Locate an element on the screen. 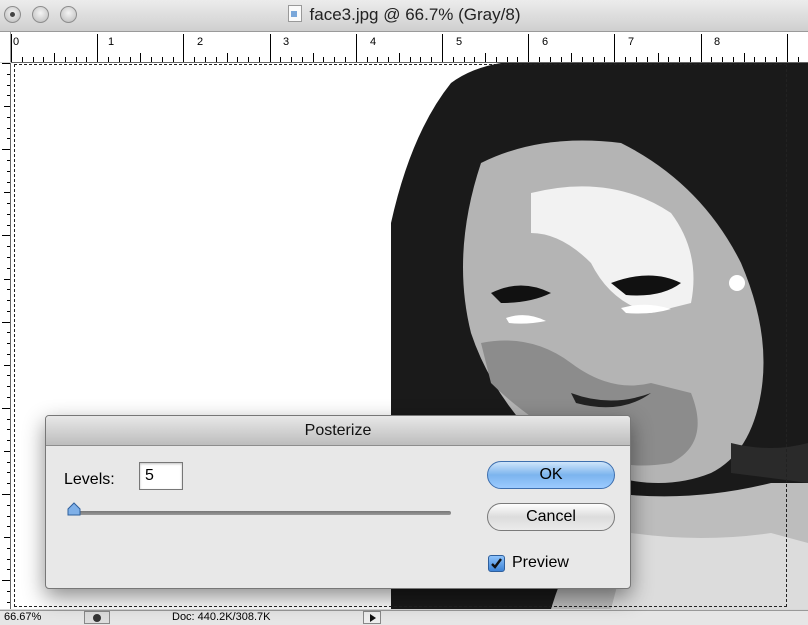  horizontal-ruler: 0 1 2 3 4 5 6 7 8 is located at coordinates (409, 47).